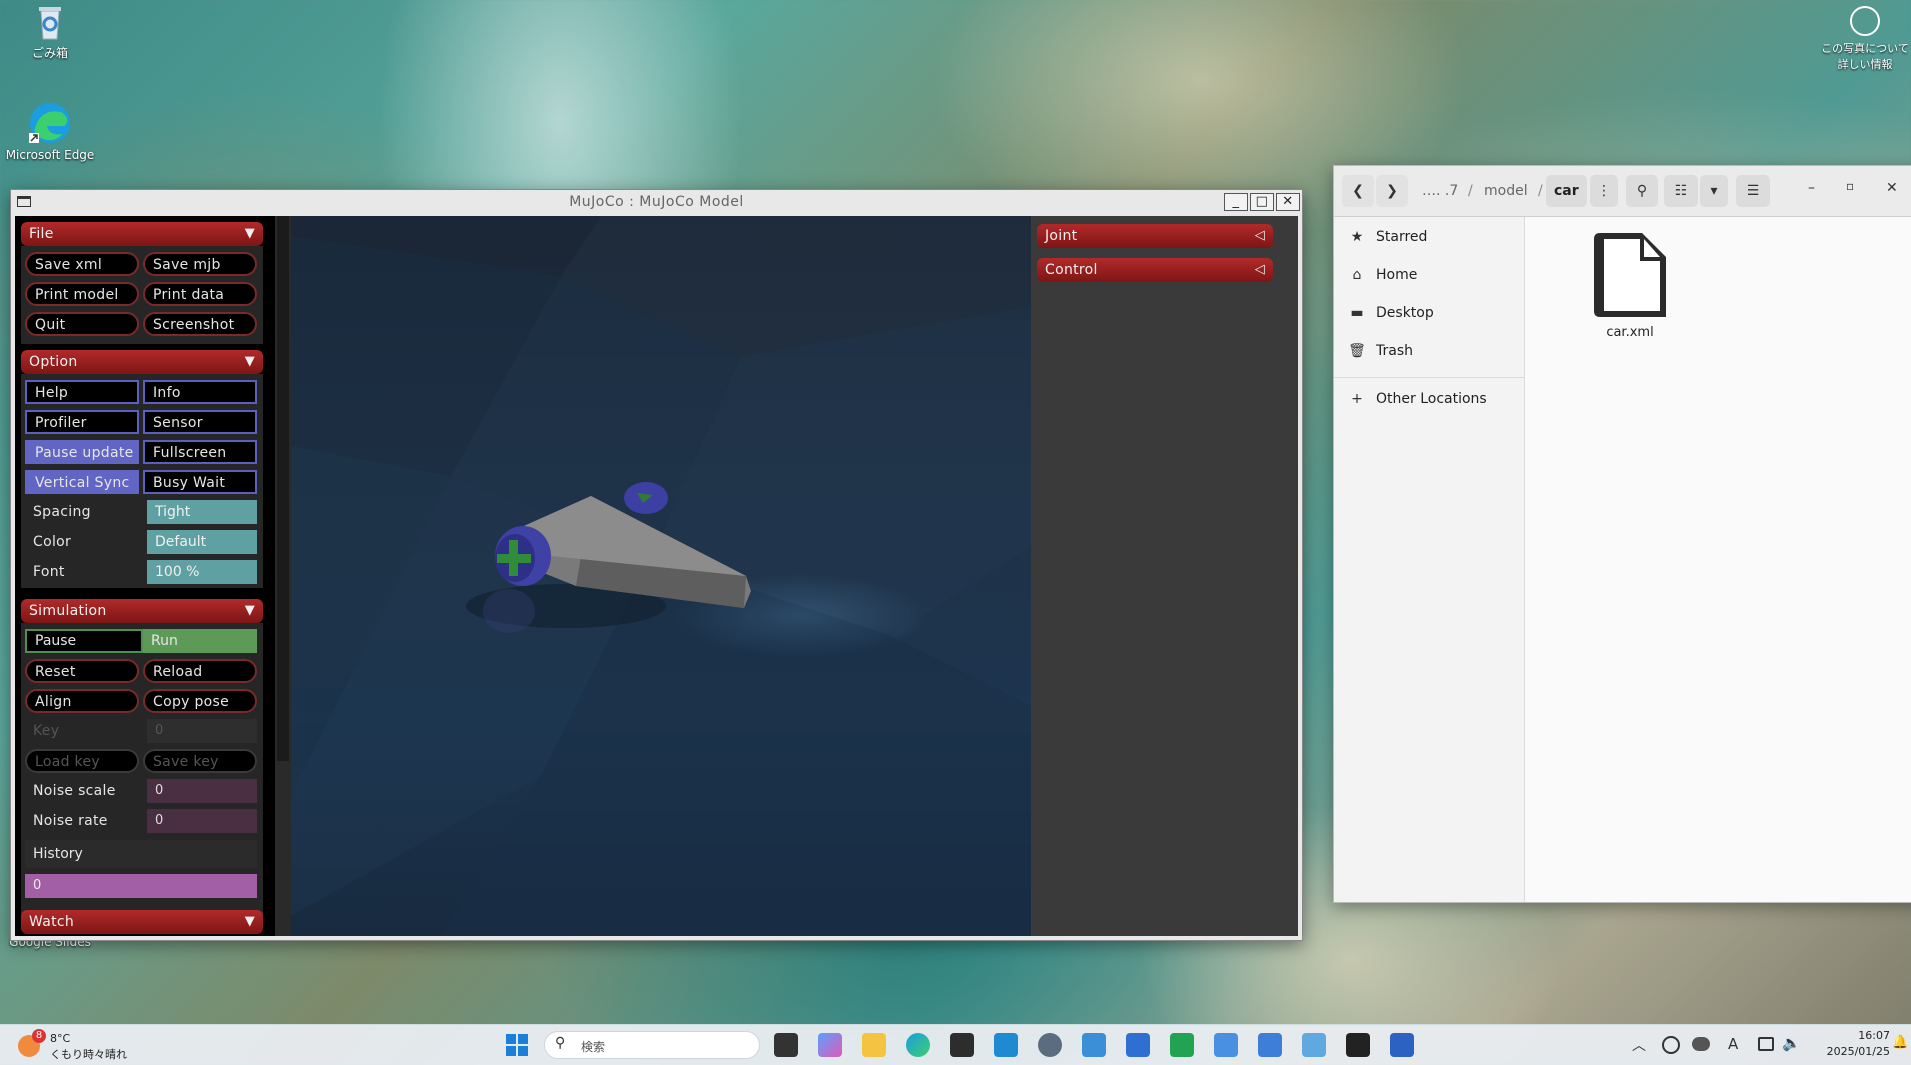  I want to click on document-icon, so click(1630, 275).